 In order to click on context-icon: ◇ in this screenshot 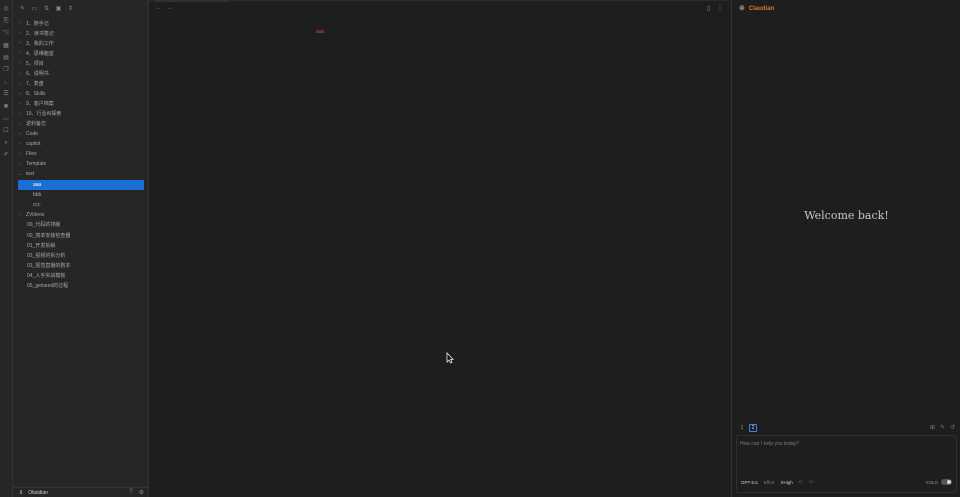, I will do `click(801, 482)`.